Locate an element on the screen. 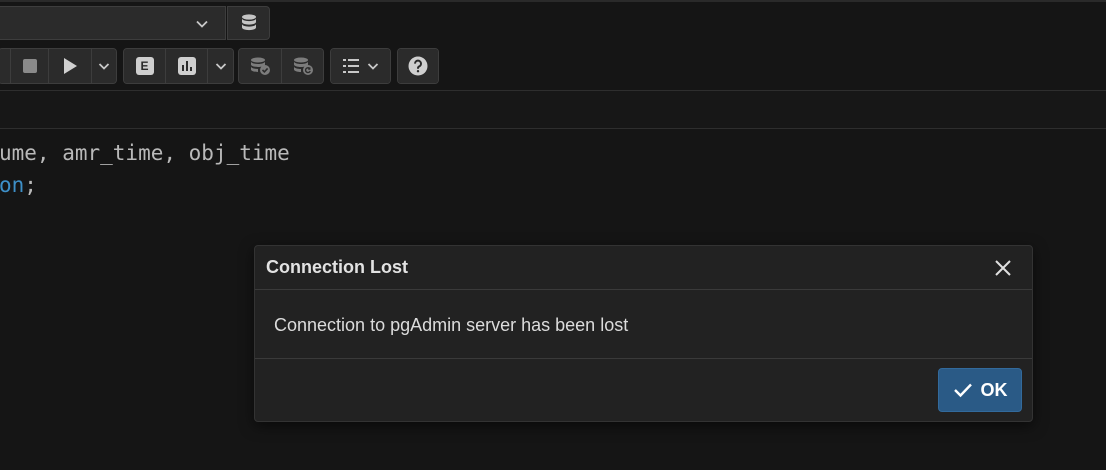  bar-chart-icon is located at coordinates (186, 66).